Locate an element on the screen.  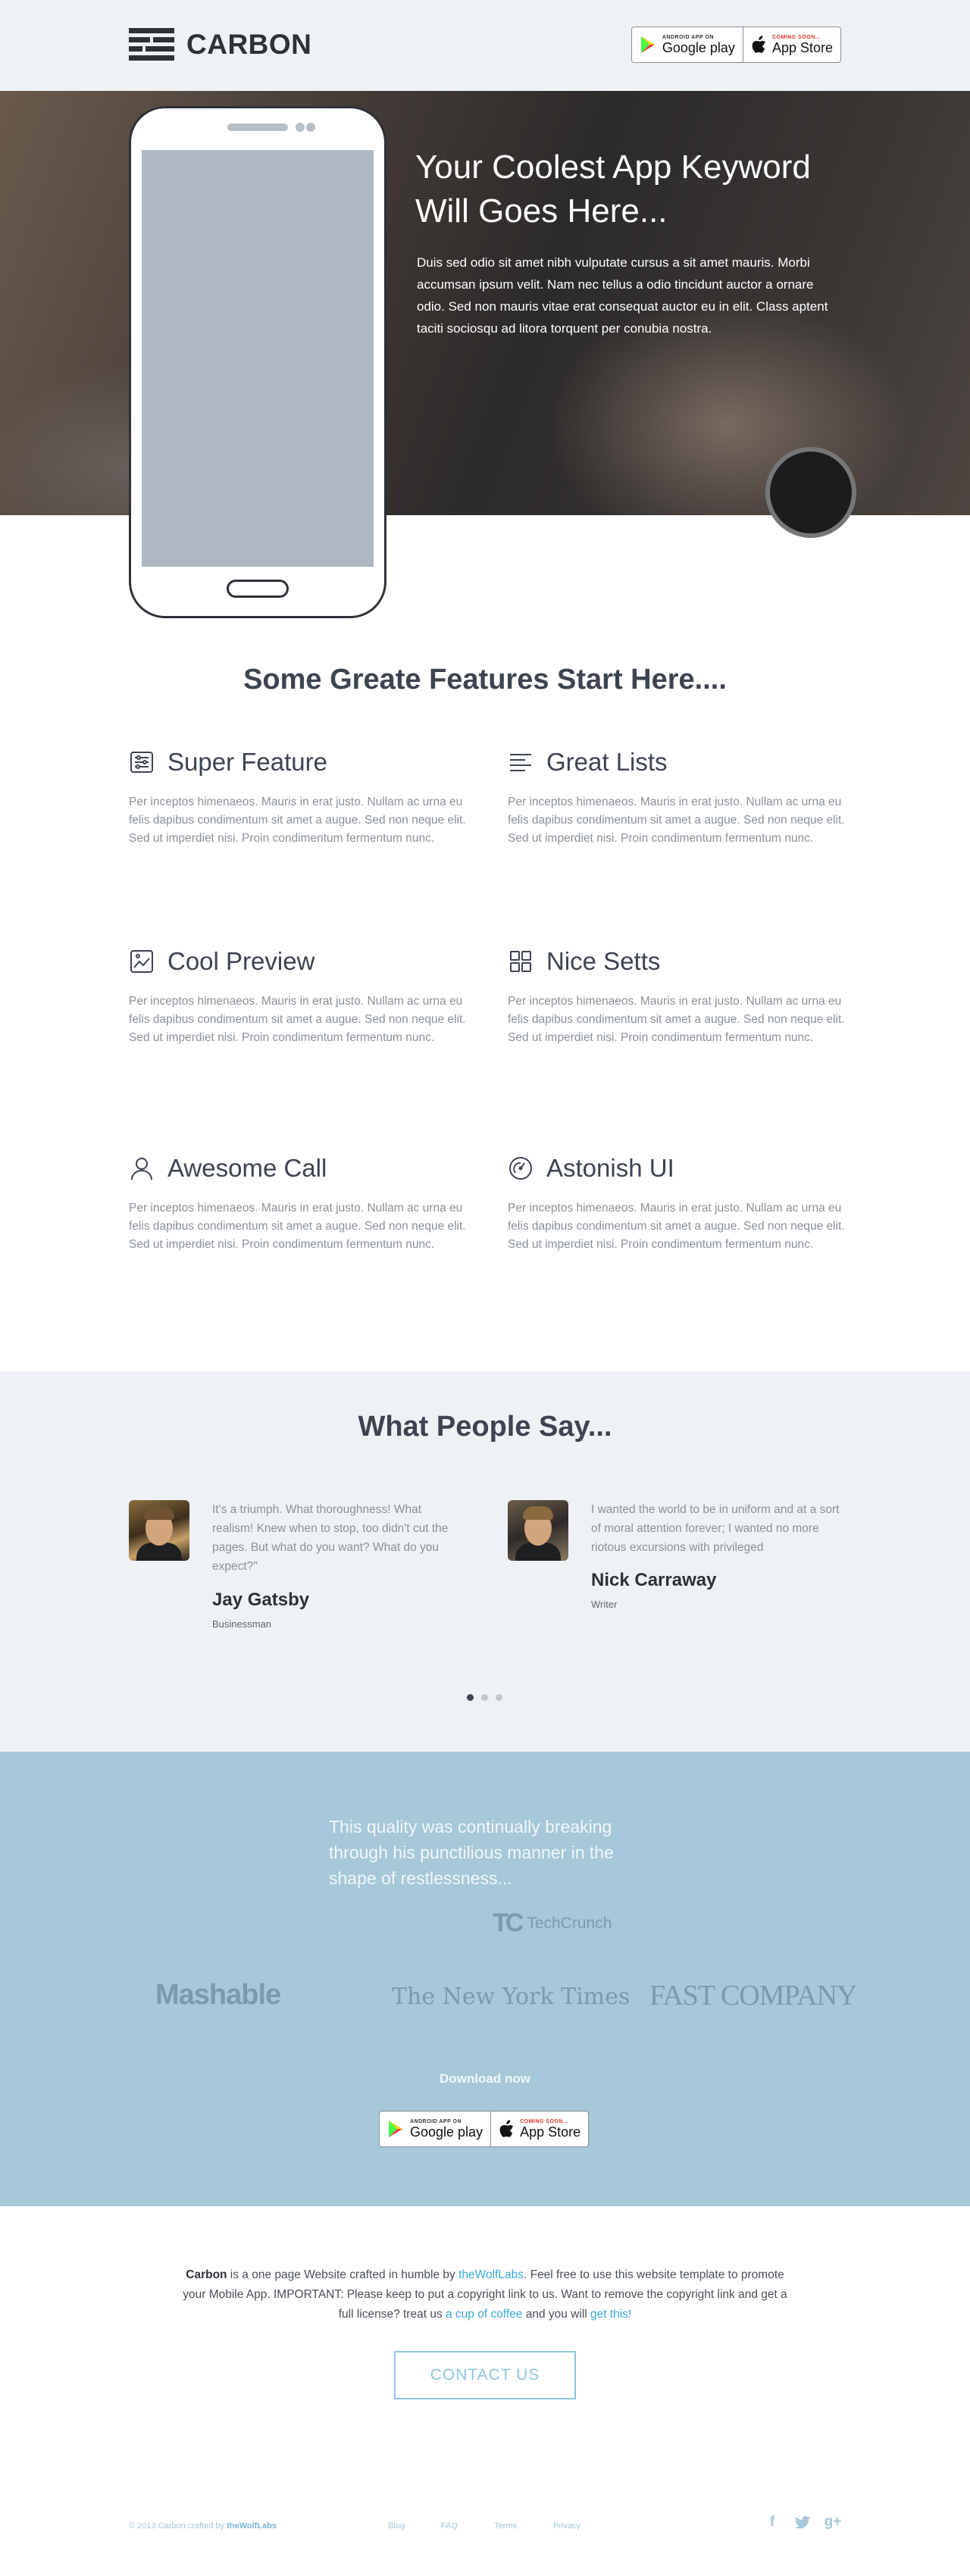
contact-us-button: CONTACT US is located at coordinates (485, 2375).